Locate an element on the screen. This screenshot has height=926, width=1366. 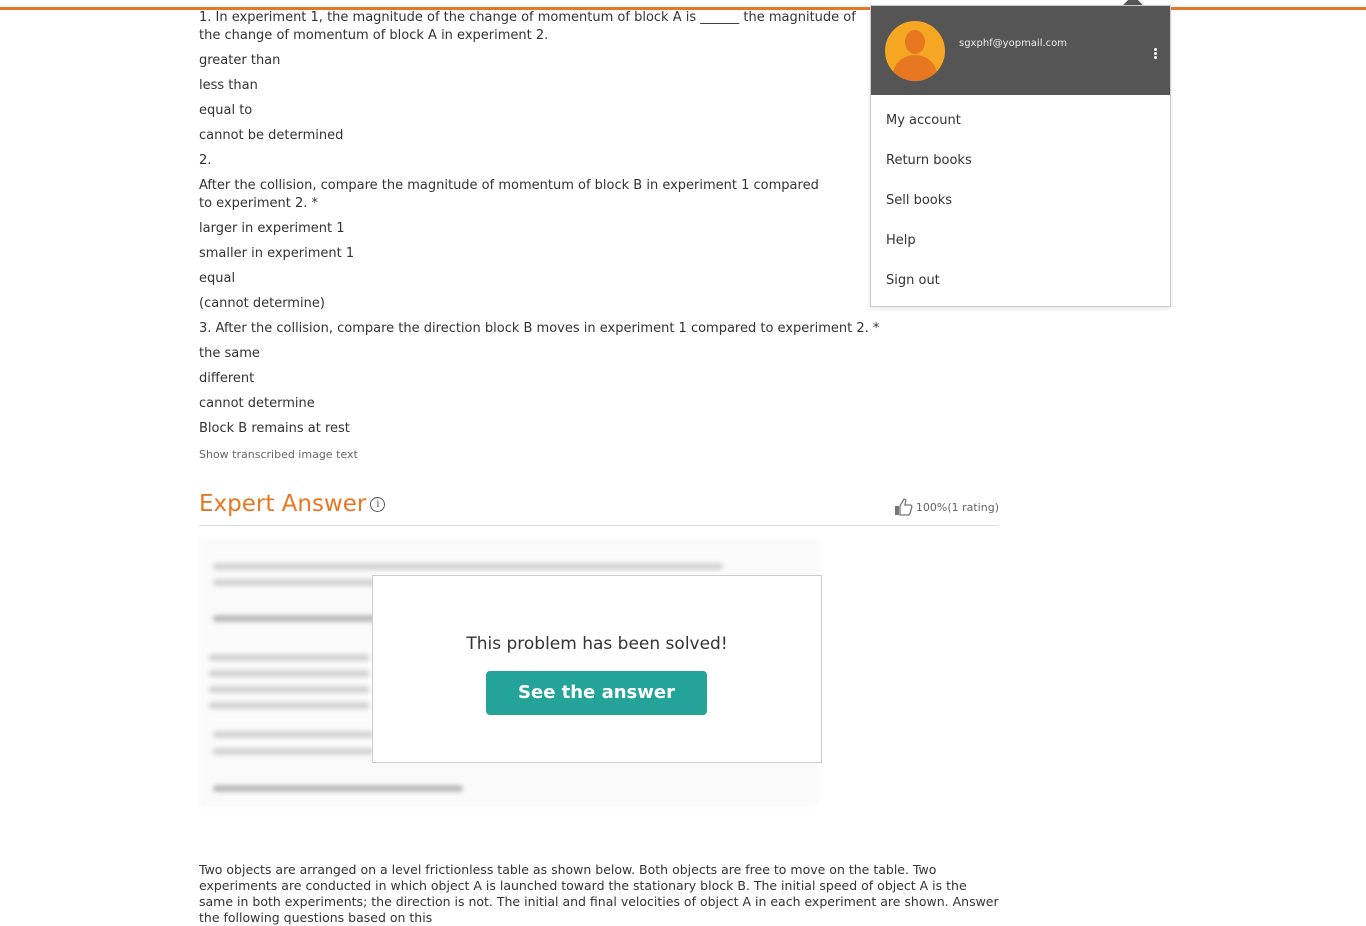
info-icon: i is located at coordinates (378, 504).